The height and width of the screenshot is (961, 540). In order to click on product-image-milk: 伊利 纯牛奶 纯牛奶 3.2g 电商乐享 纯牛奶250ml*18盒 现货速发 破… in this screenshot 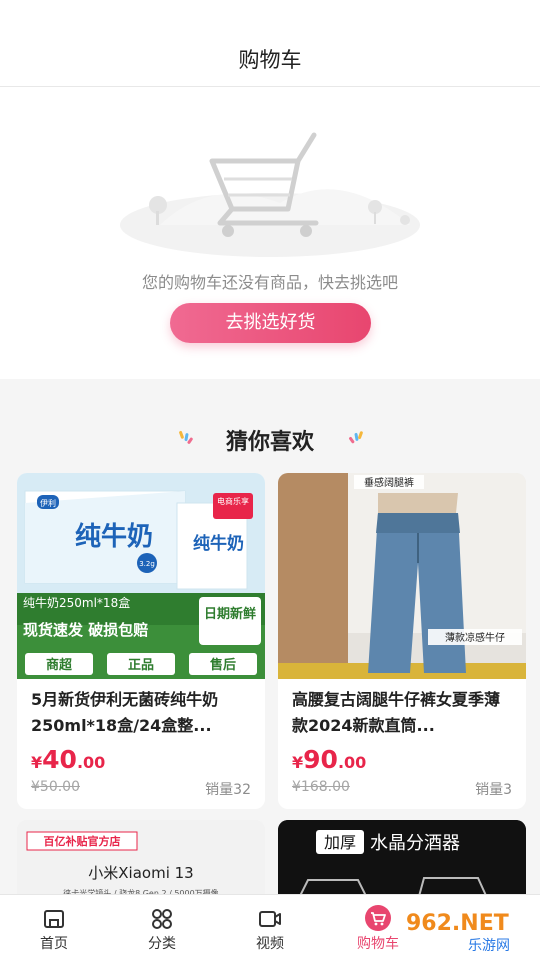, I will do `click(141, 576)`.